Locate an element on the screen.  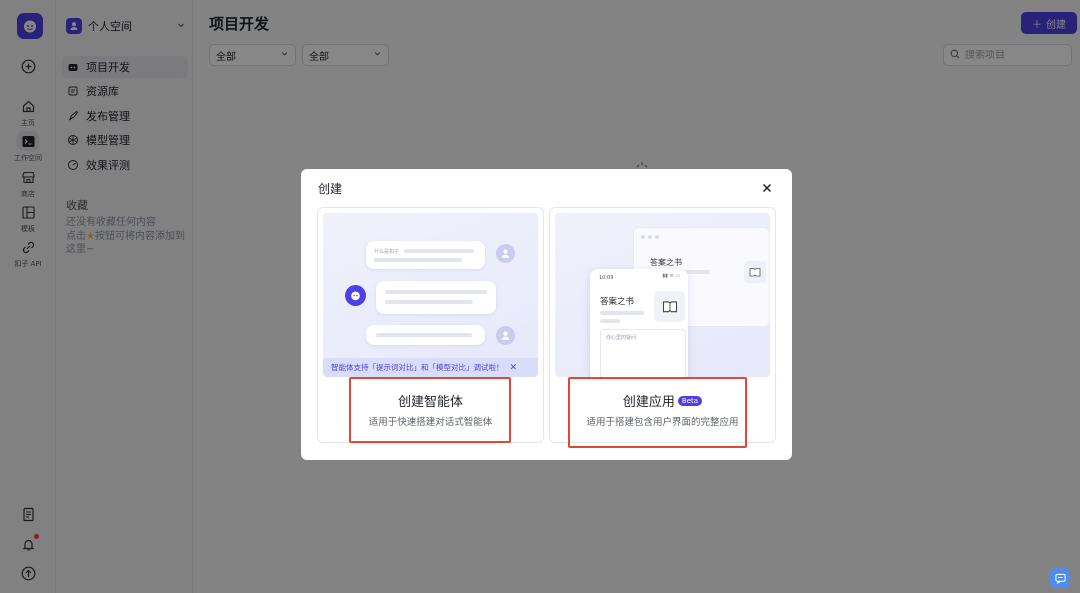
chat-icon is located at coordinates (1060, 578).